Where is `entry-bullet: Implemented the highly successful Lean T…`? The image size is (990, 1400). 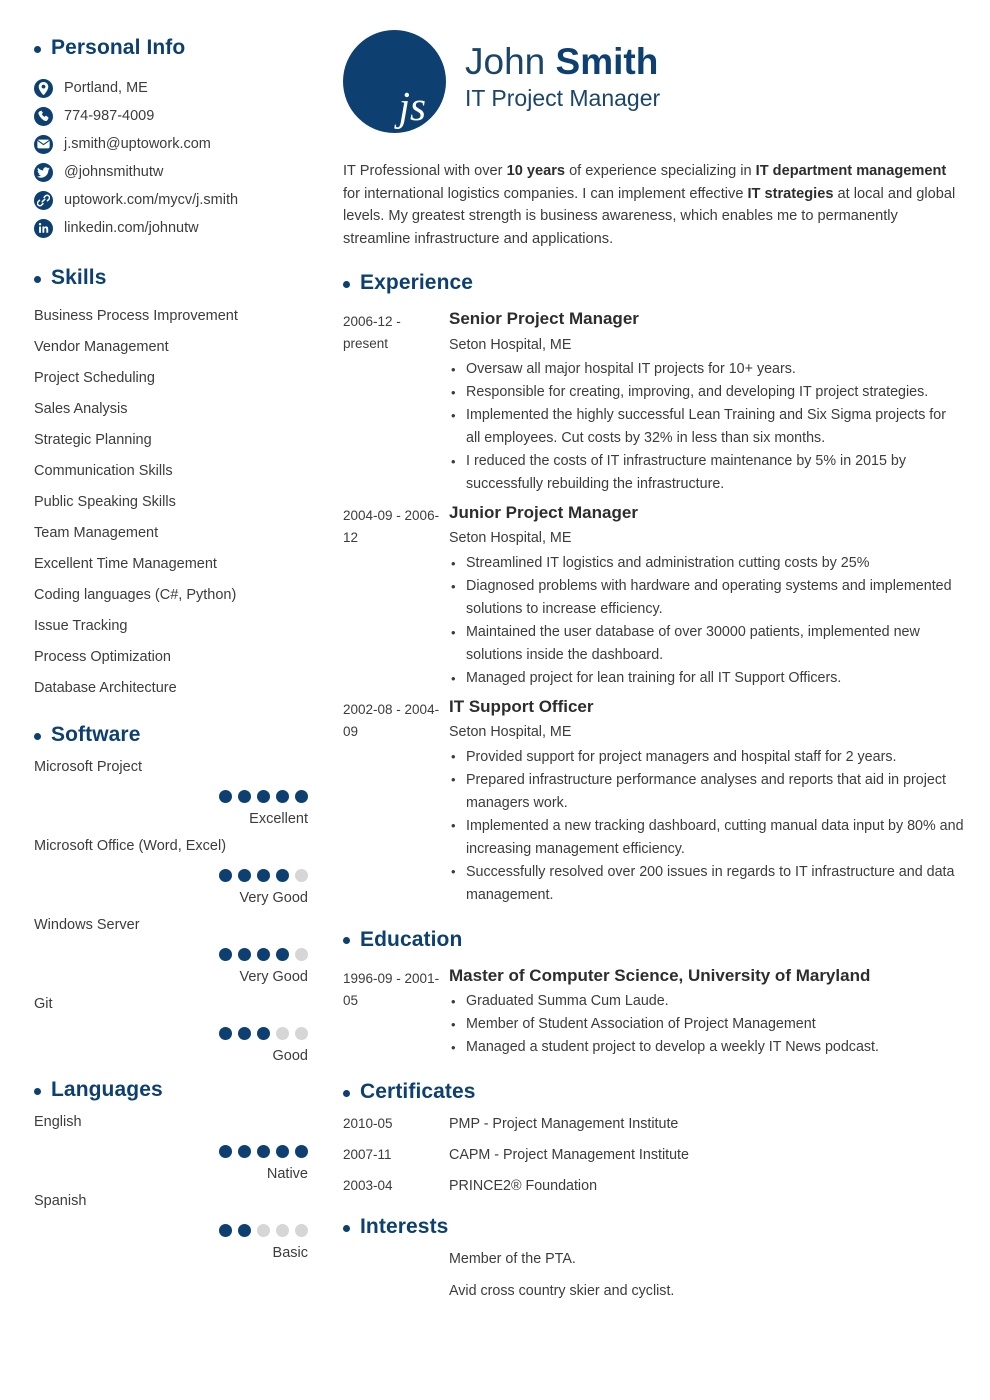 entry-bullet: Implemented the highly successful Lean T… is located at coordinates (706, 427).